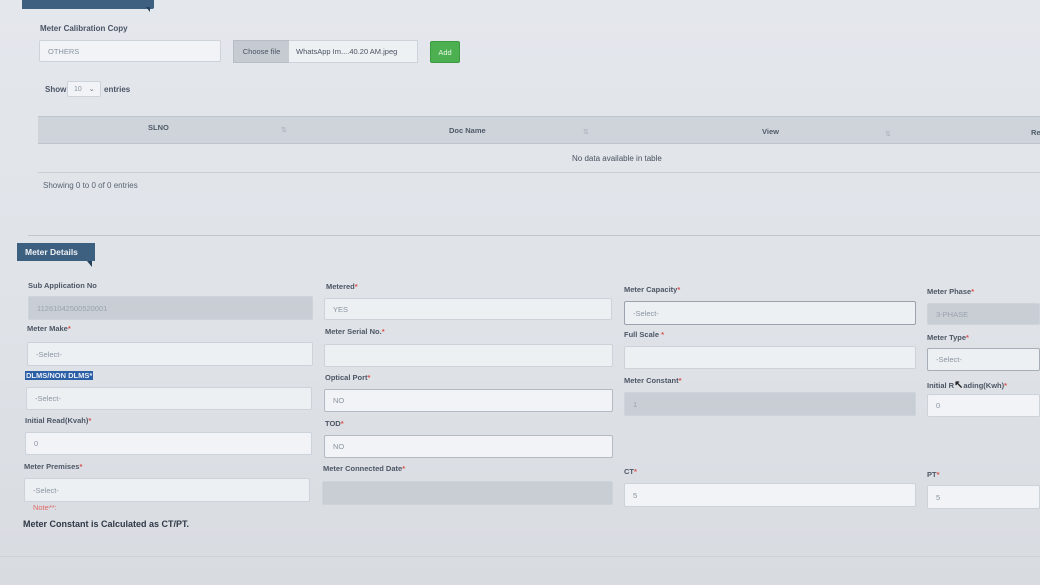  I want to click on pt-field: 5, so click(983, 497).